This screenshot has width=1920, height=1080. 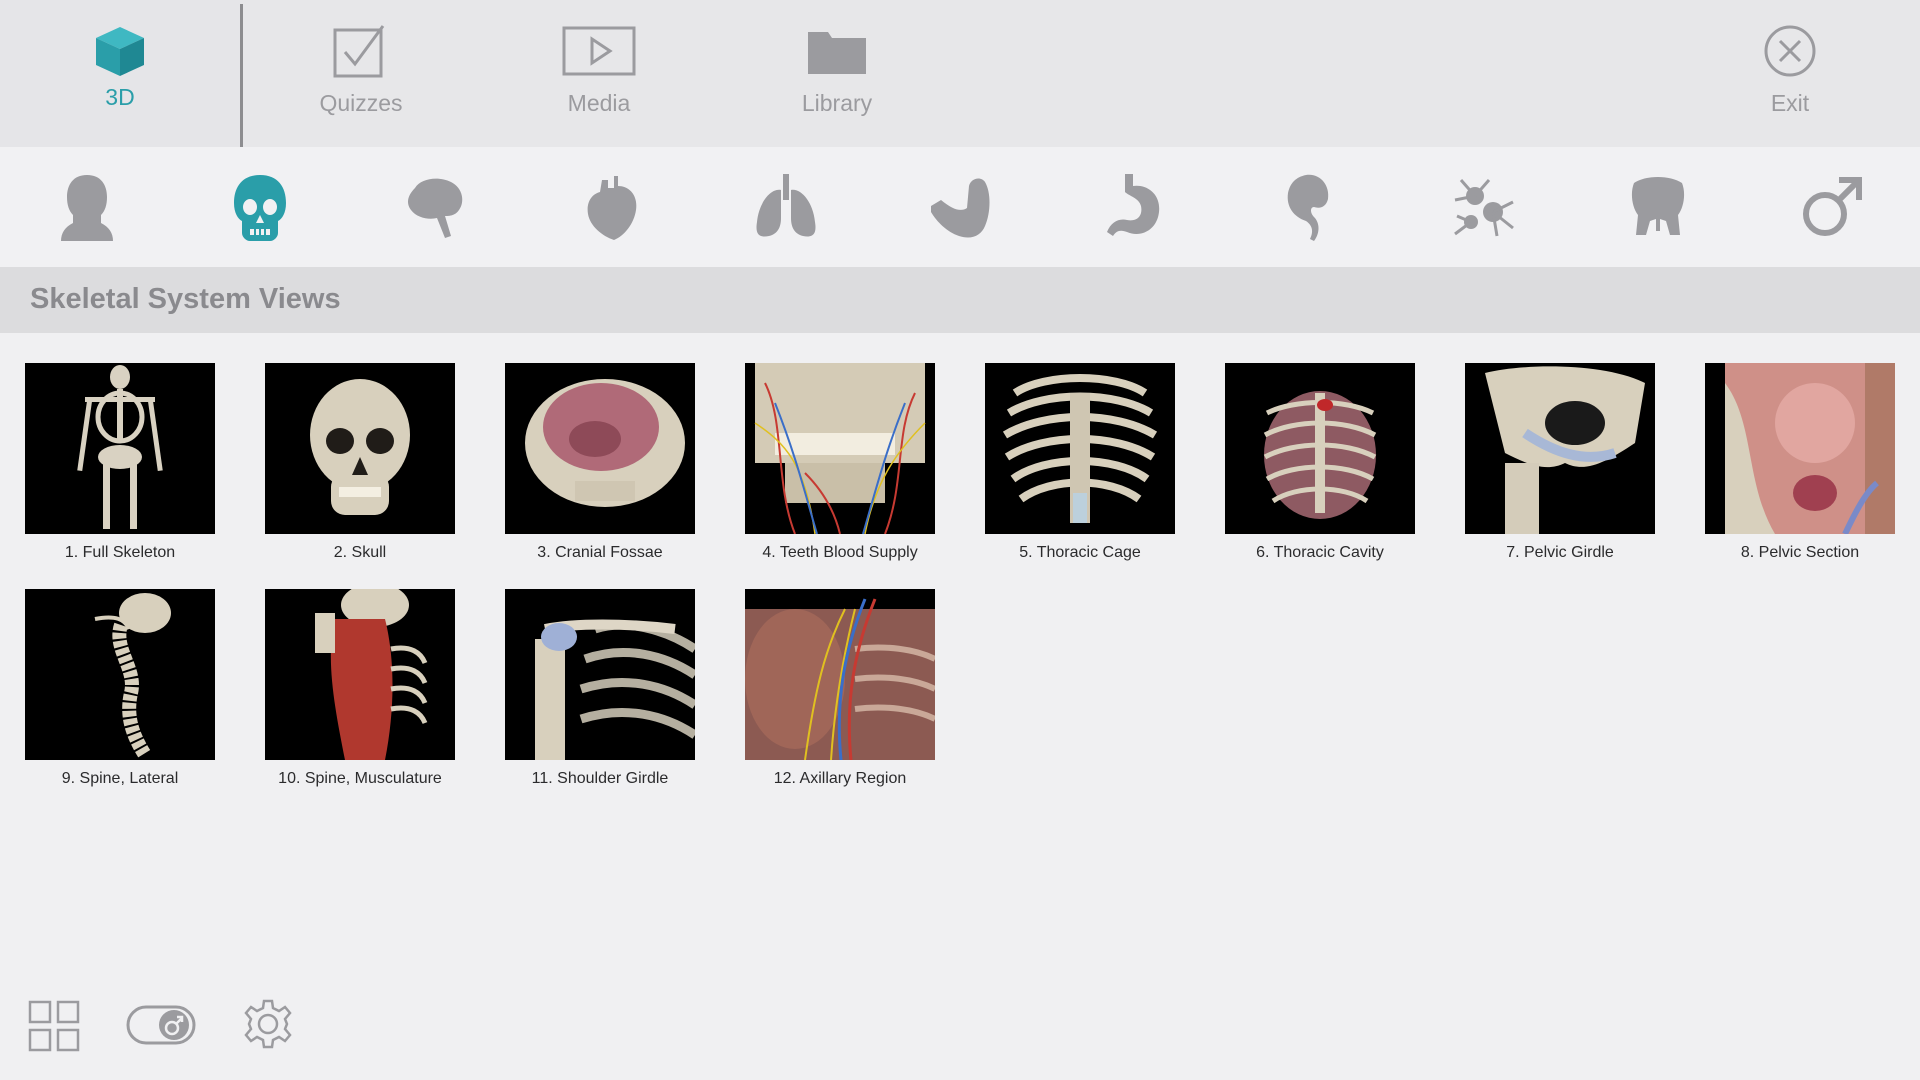 What do you see at coordinates (120, 674) in the screenshot?
I see `spine-lateral-thumbnail` at bounding box center [120, 674].